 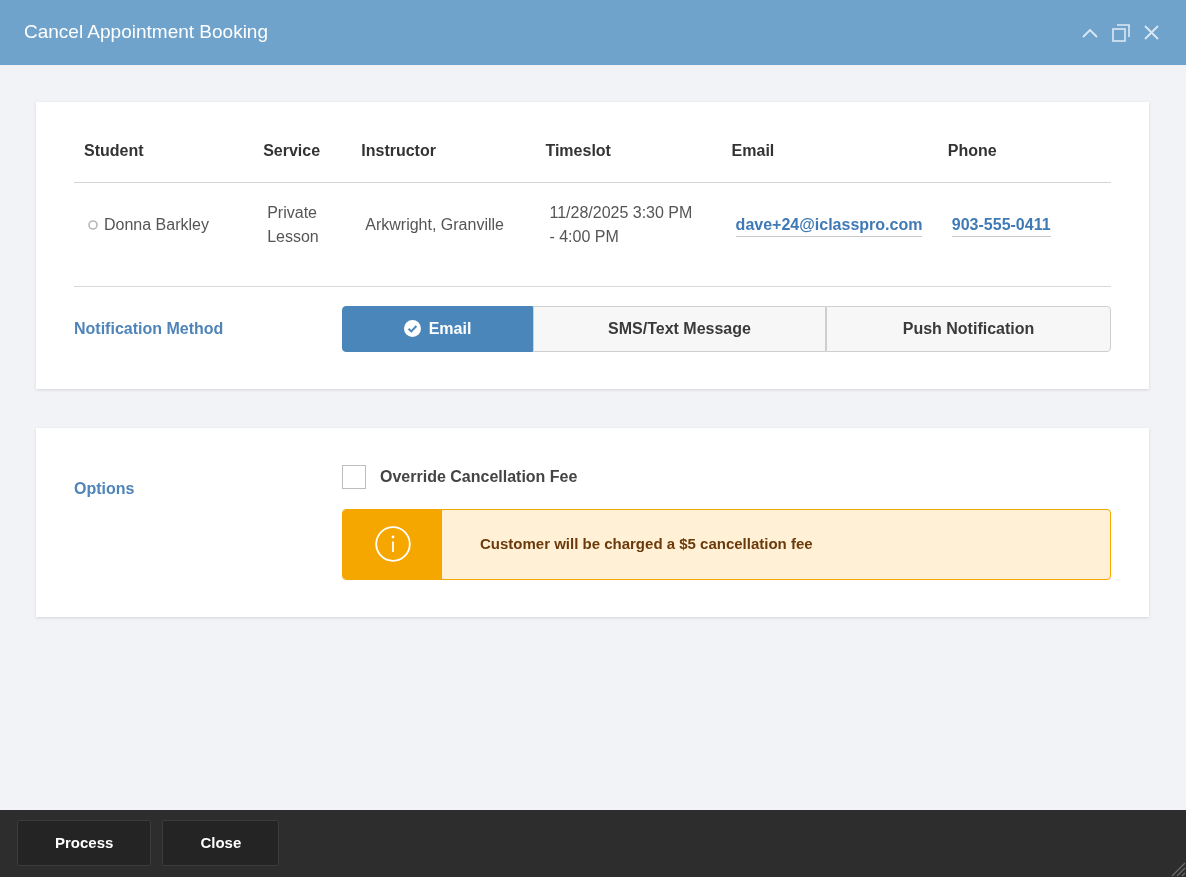 I want to click on status-ring-icon, so click(x=93, y=224).